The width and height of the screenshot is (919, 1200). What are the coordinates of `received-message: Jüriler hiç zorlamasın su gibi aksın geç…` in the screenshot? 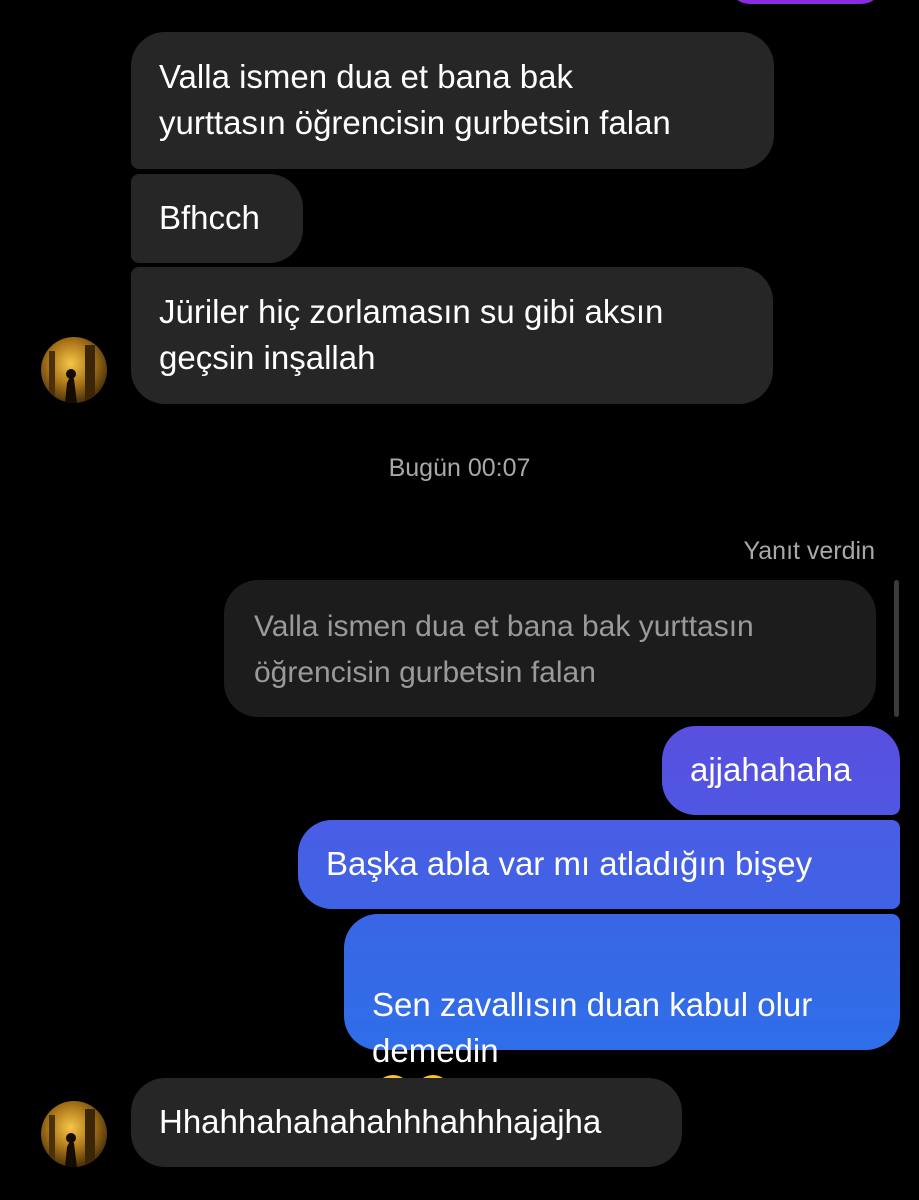 It's located at (452, 335).